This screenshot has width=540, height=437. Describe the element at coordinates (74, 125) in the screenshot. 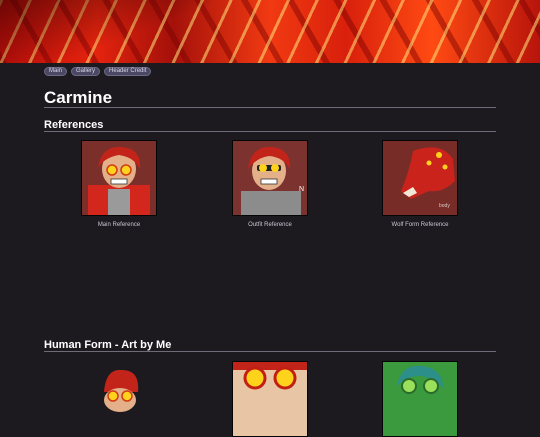

I see `references-heading: References` at that location.